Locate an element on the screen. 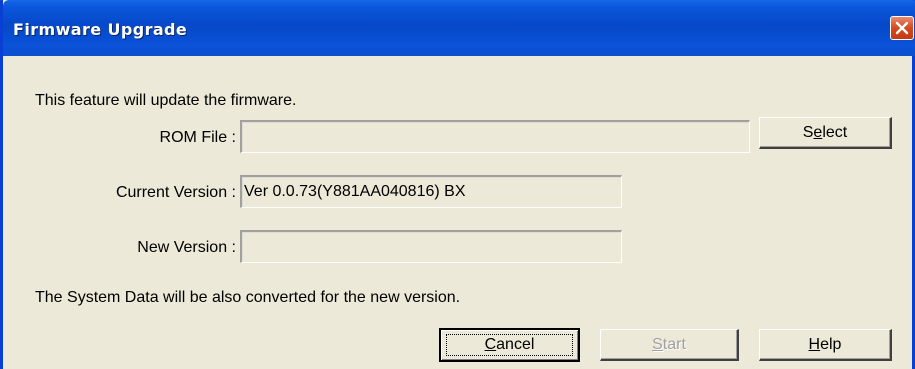  start-button-label: Start is located at coordinates (669, 344).